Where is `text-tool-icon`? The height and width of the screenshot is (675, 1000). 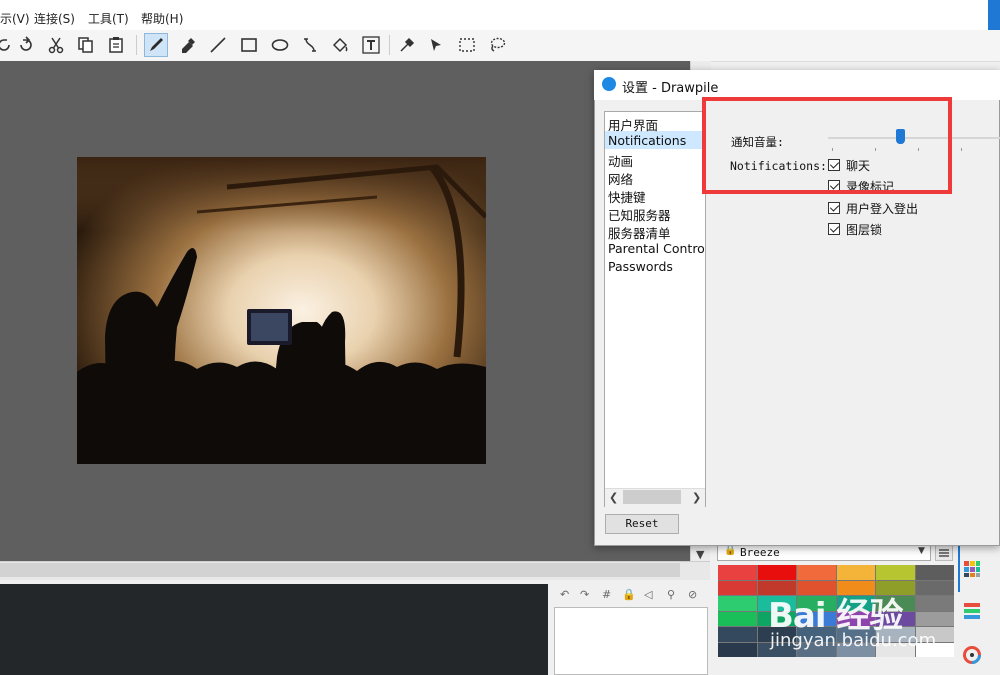 text-tool-icon is located at coordinates (371, 45).